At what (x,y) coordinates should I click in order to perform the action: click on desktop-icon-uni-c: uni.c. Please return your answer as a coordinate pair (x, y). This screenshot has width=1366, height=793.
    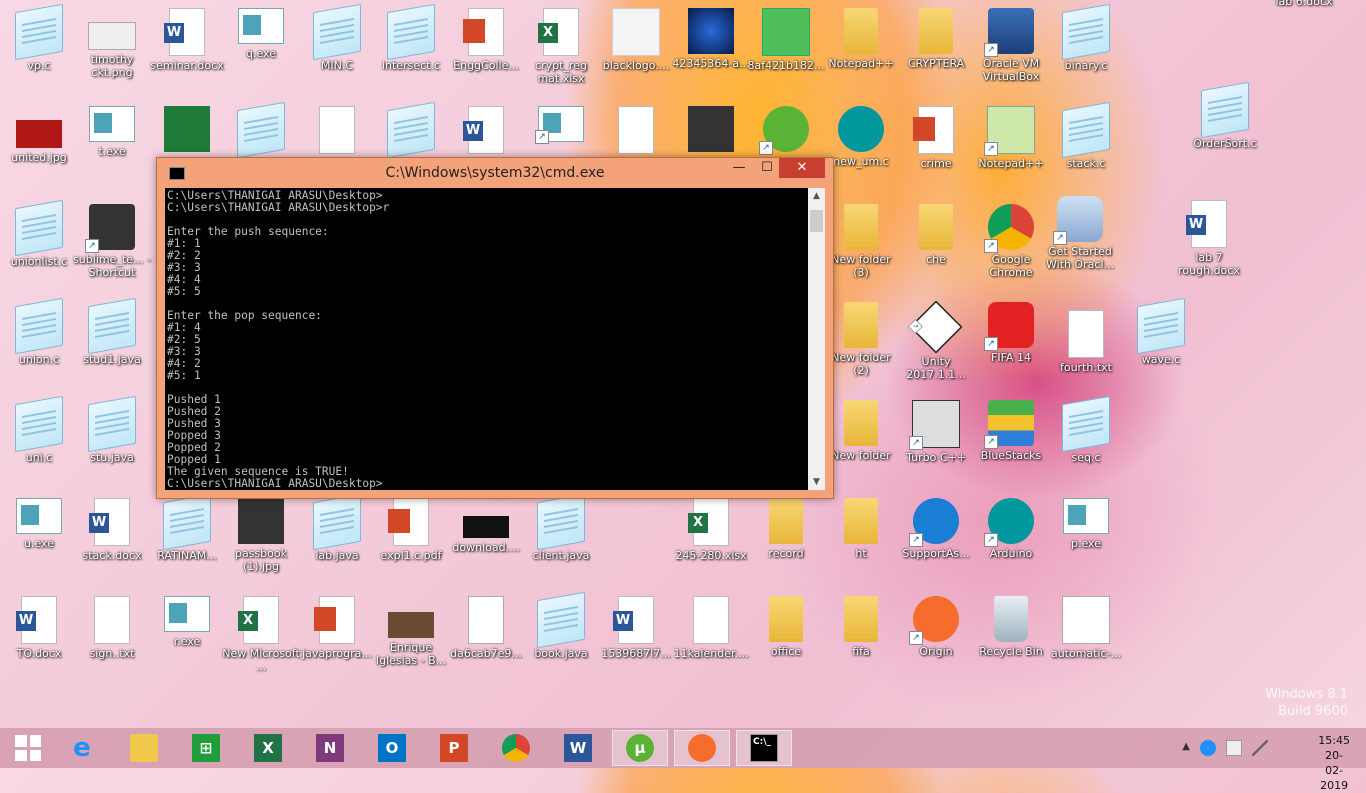
    Looking at the image, I should click on (39, 429).